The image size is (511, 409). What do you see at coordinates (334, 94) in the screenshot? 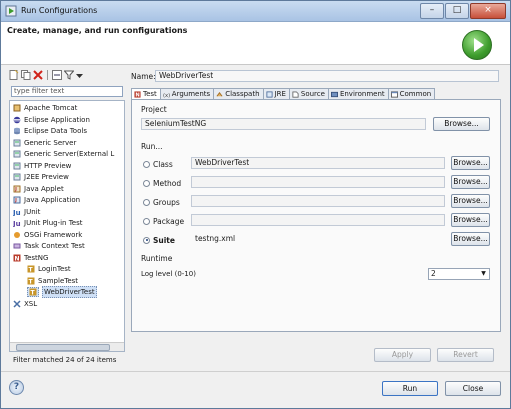
I see `environment-icon` at bounding box center [334, 94].